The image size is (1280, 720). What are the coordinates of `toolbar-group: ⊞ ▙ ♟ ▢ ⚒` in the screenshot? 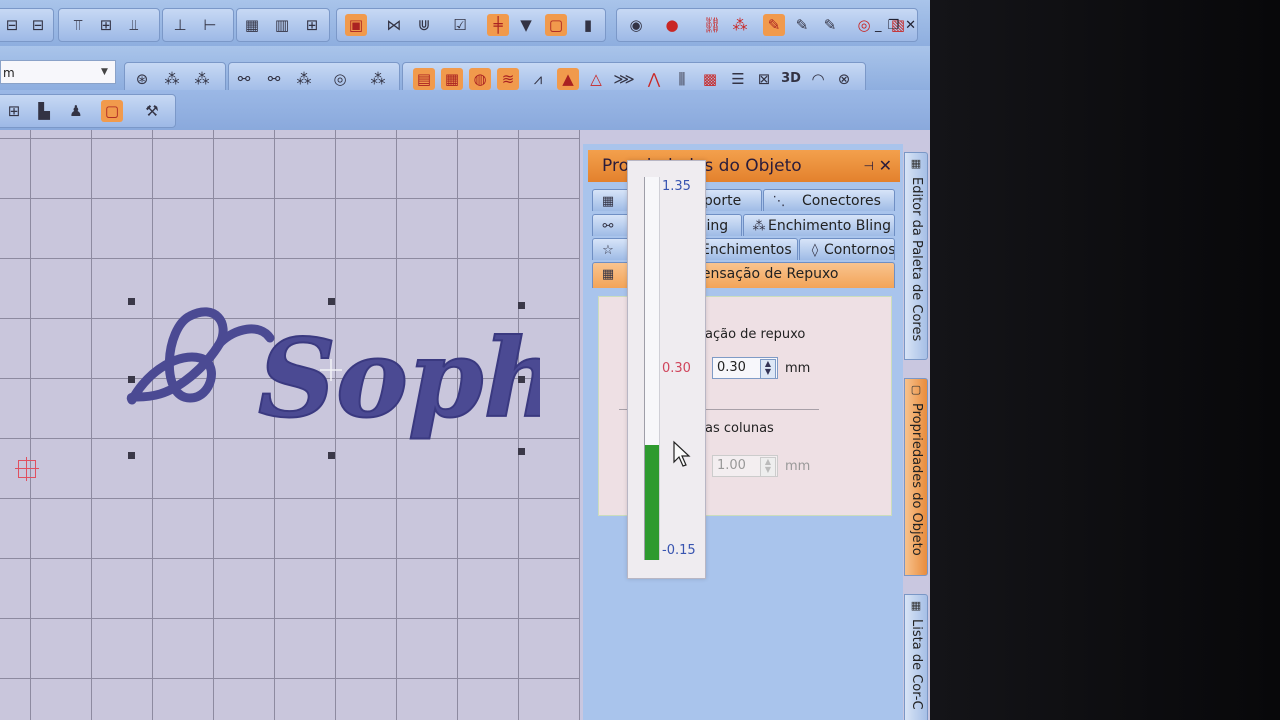 It's located at (88, 111).